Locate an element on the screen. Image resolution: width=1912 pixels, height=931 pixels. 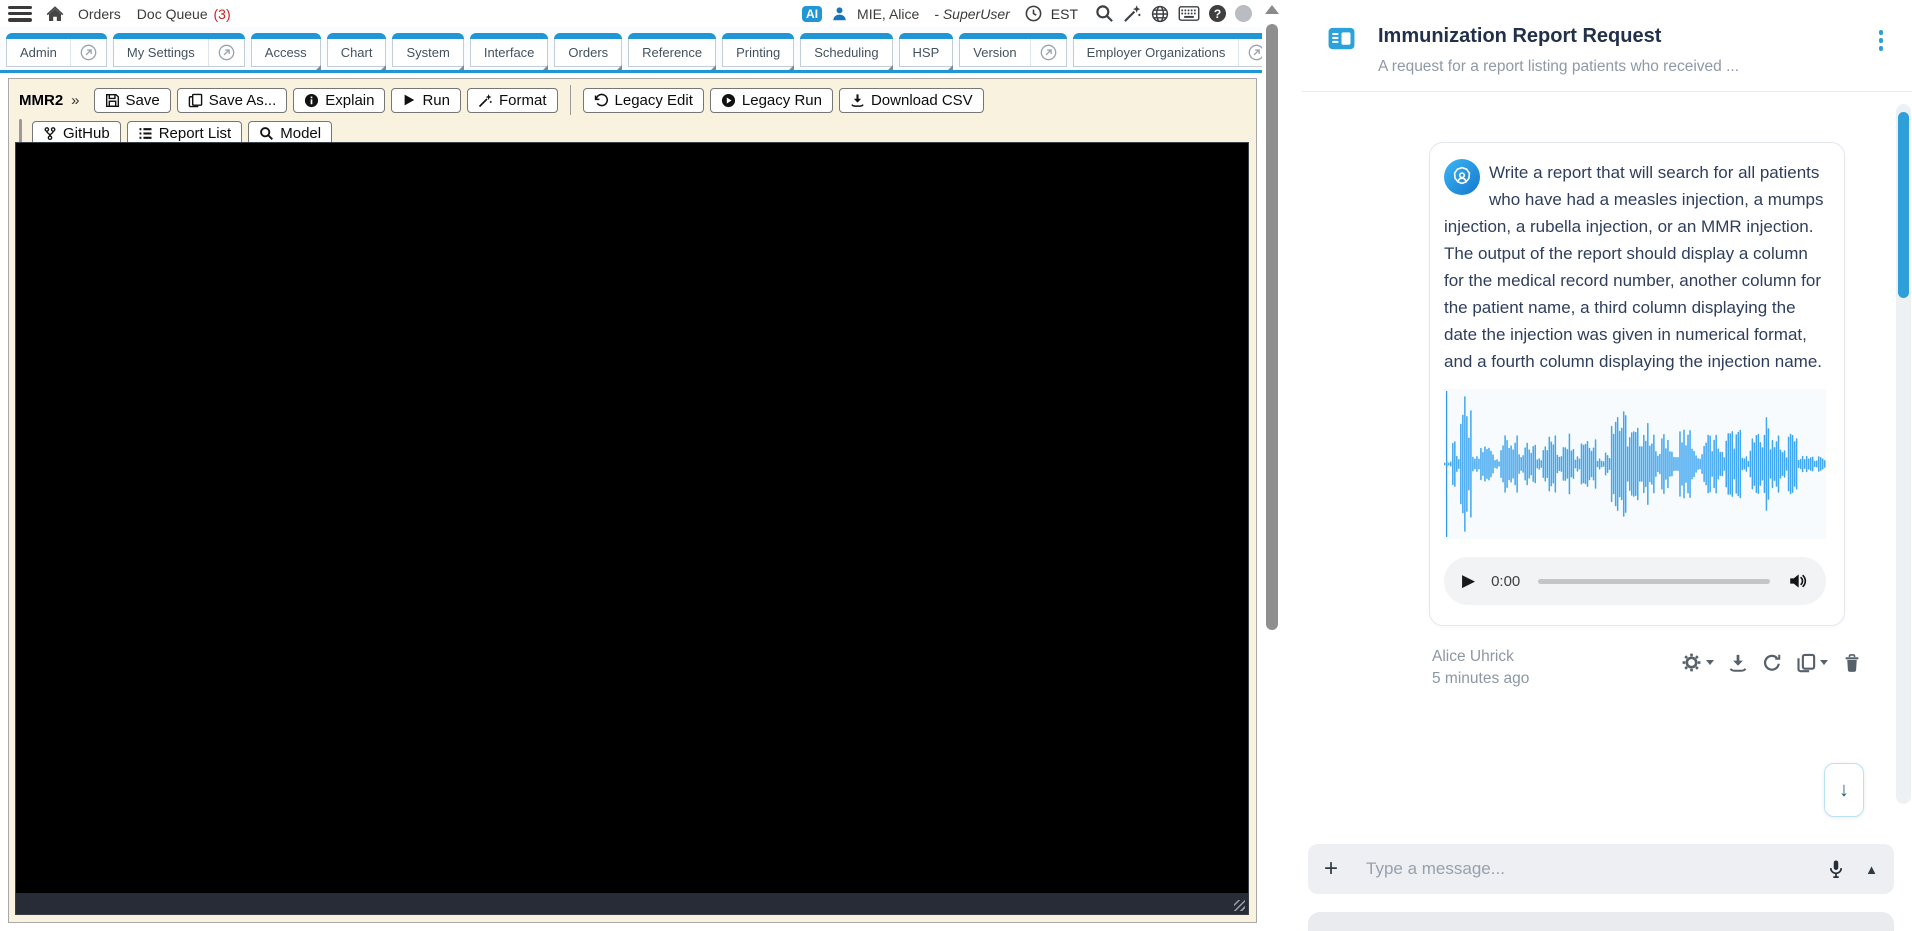
overflow-menu-icon is located at coordinates (1881, 40).